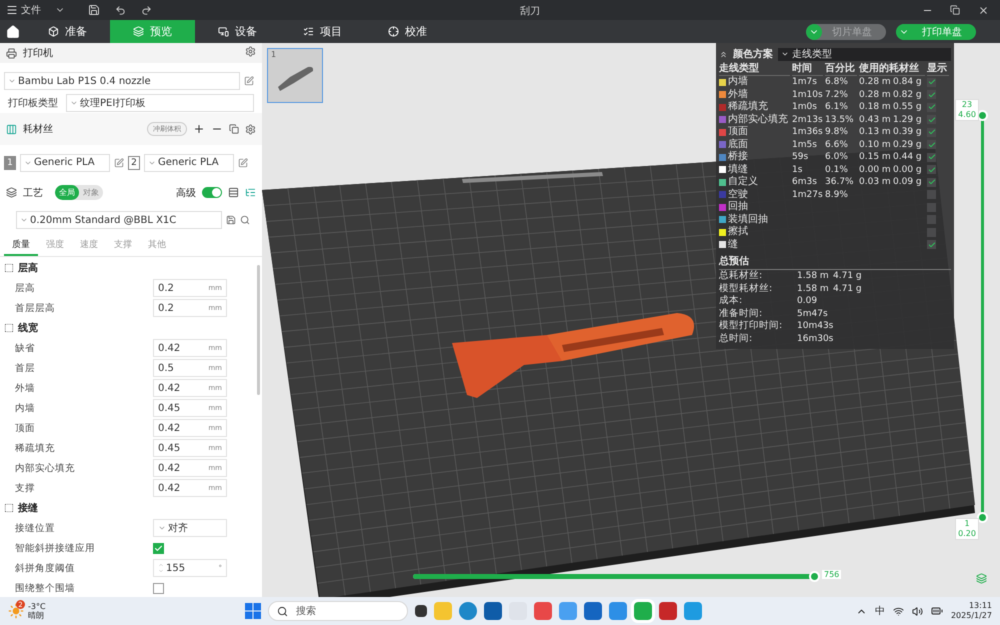  What do you see at coordinates (322, 31) in the screenshot?
I see `nav-tab: 项目` at bounding box center [322, 31].